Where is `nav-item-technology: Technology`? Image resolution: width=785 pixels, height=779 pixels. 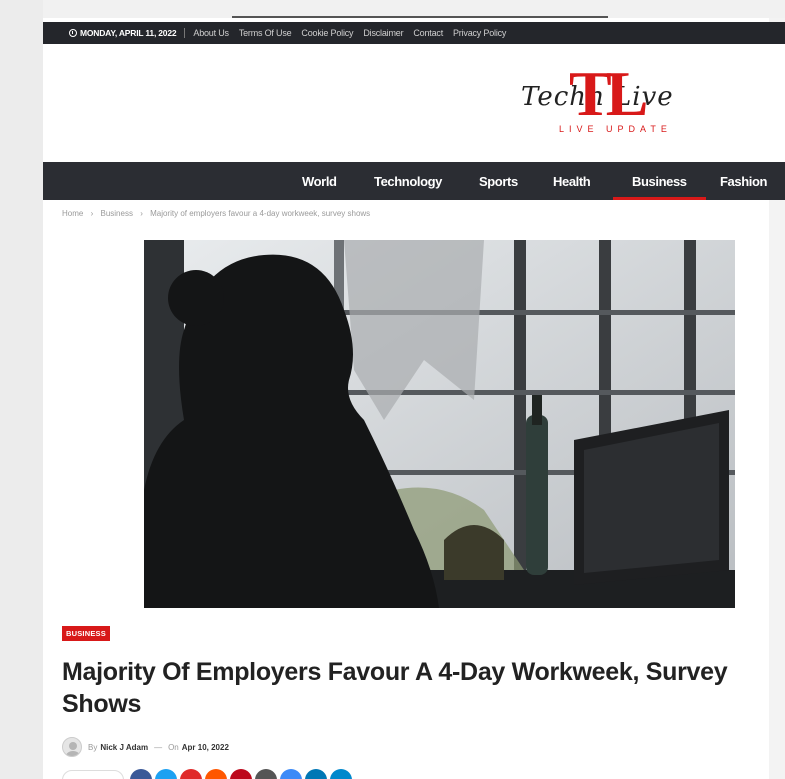
nav-item-technology: Technology is located at coordinates (408, 181).